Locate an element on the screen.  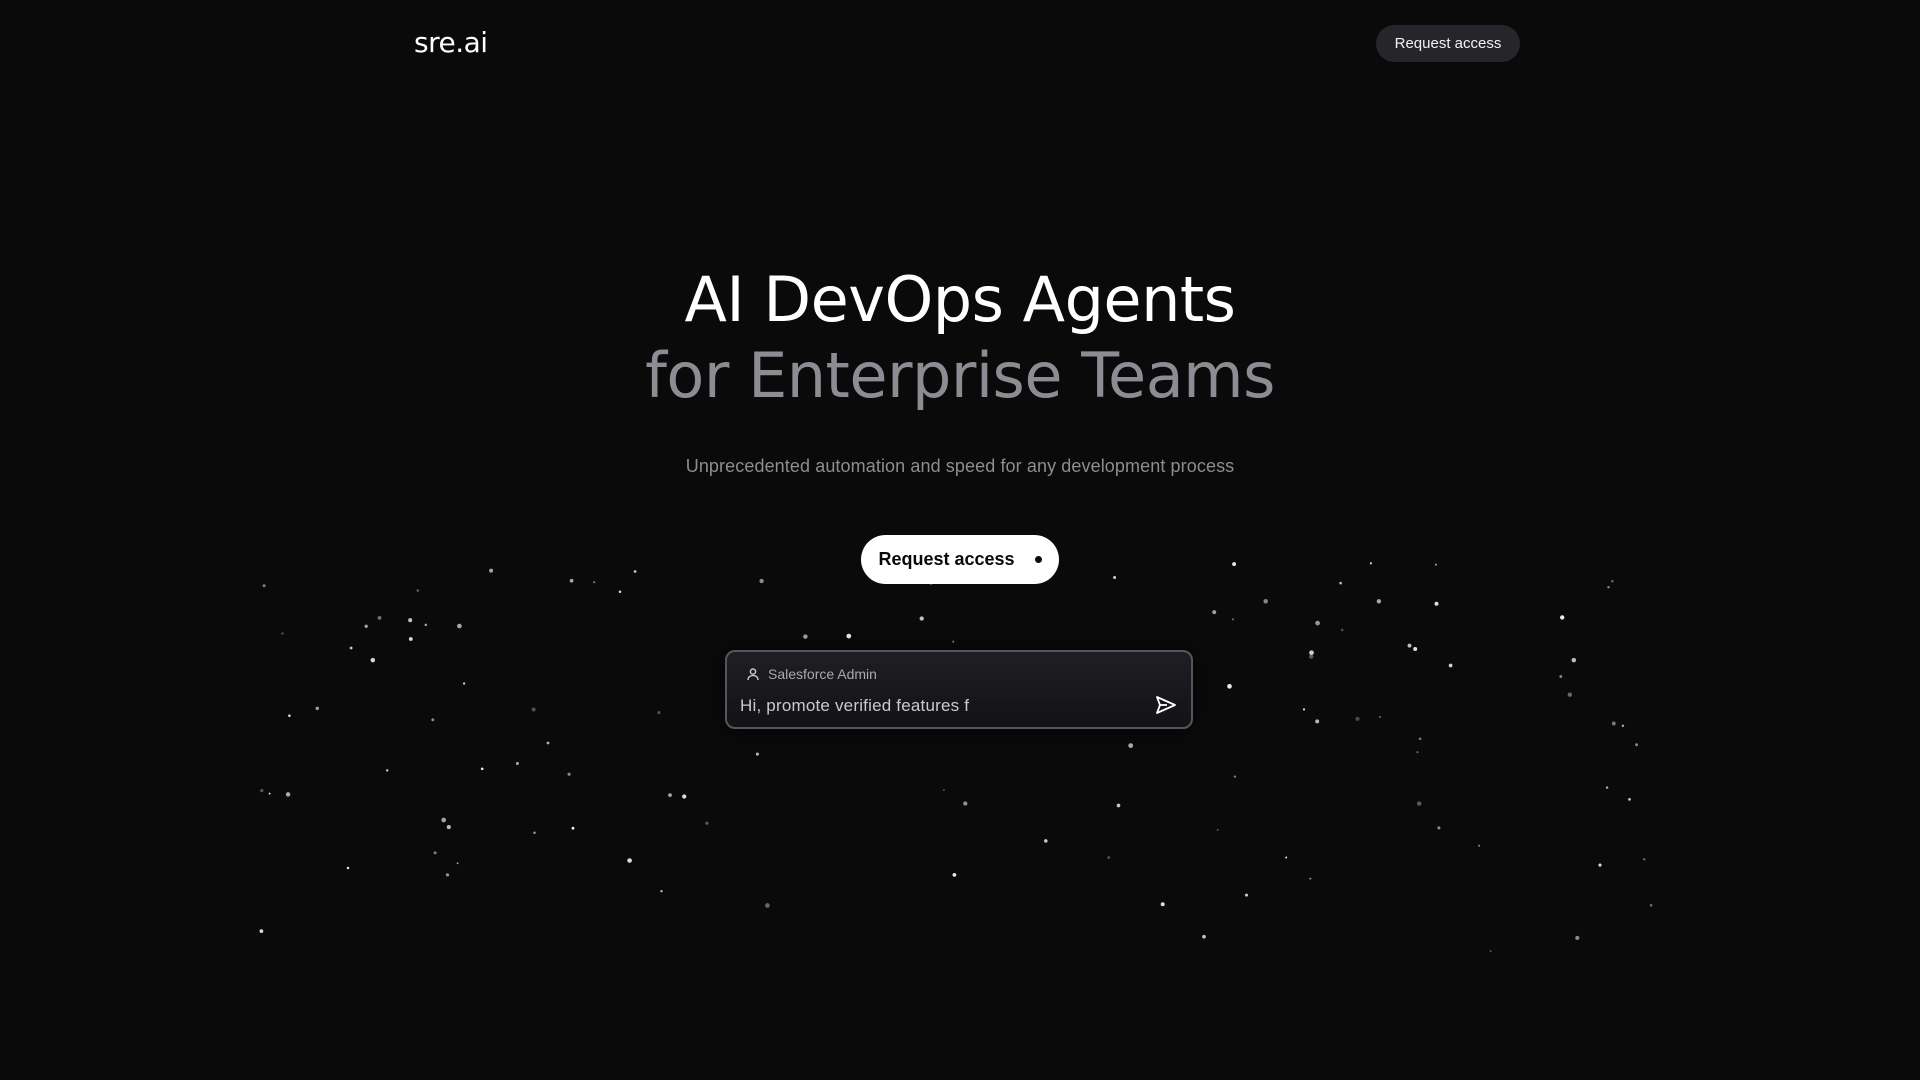
hero-request-access-button: Request access is located at coordinates (960, 559).